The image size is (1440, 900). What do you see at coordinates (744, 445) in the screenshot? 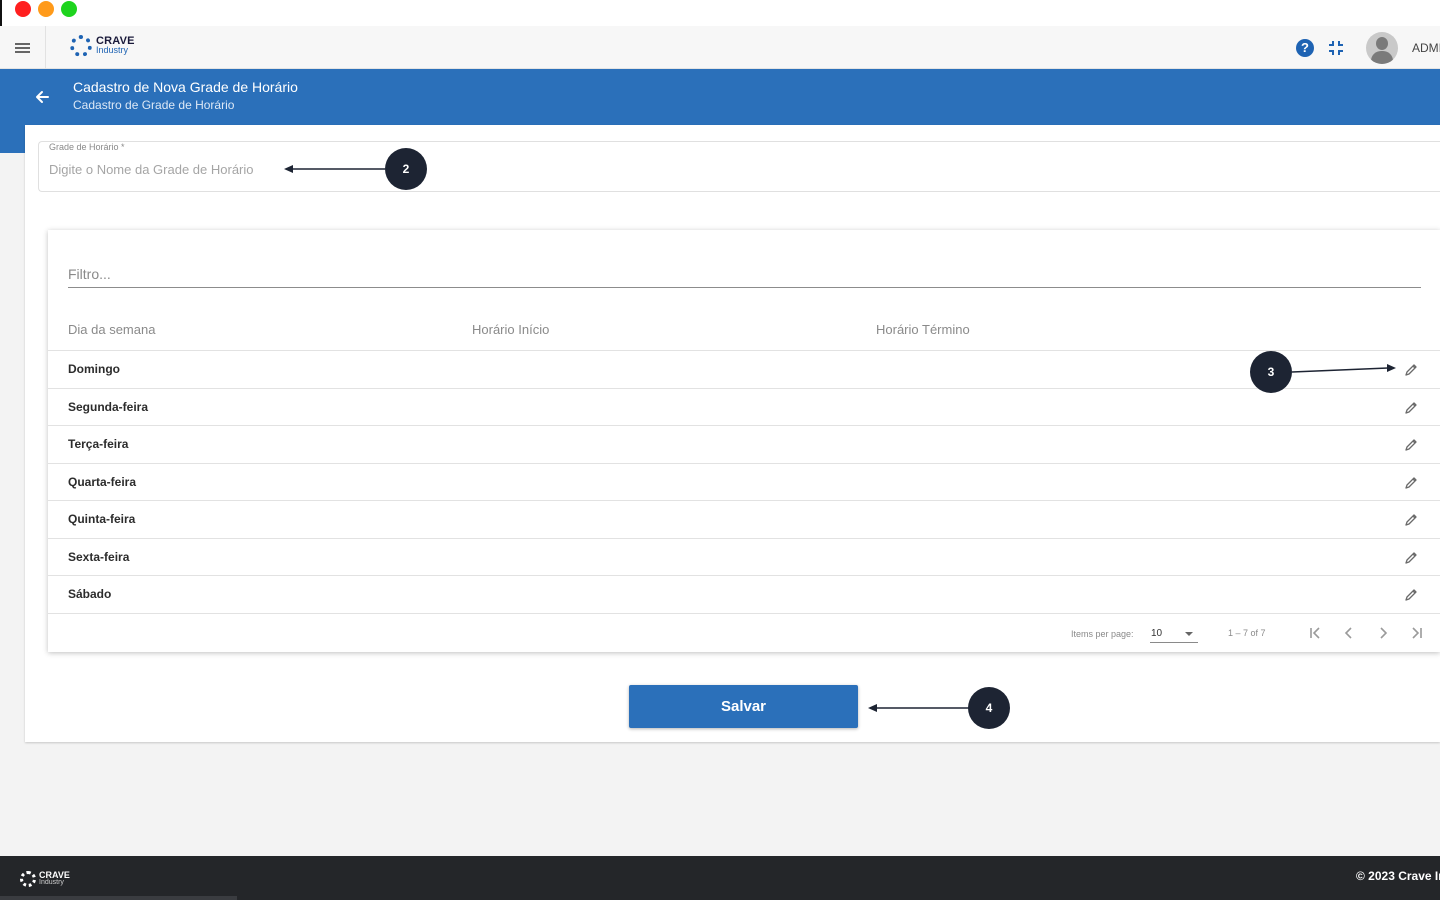
I see `table-row: Terça-feira` at bounding box center [744, 445].